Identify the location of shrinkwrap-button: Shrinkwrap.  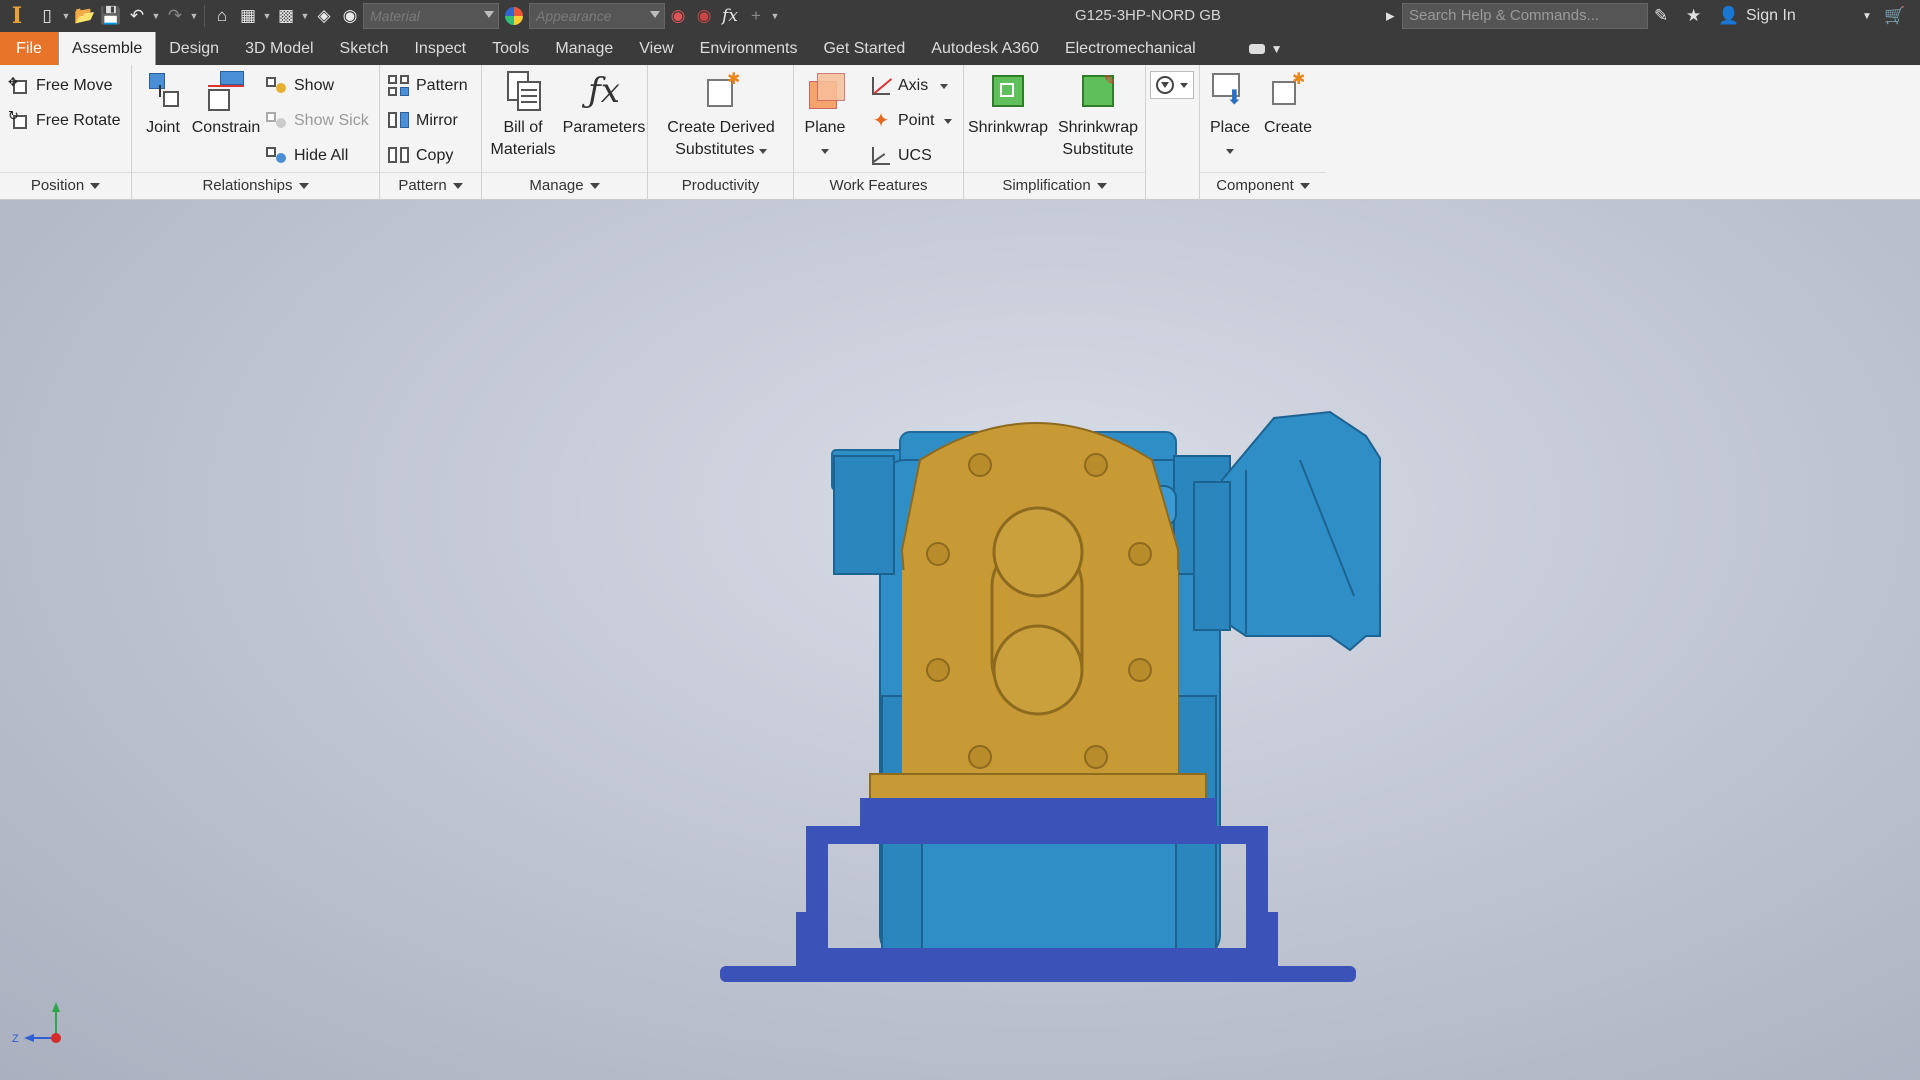
(1008, 104).